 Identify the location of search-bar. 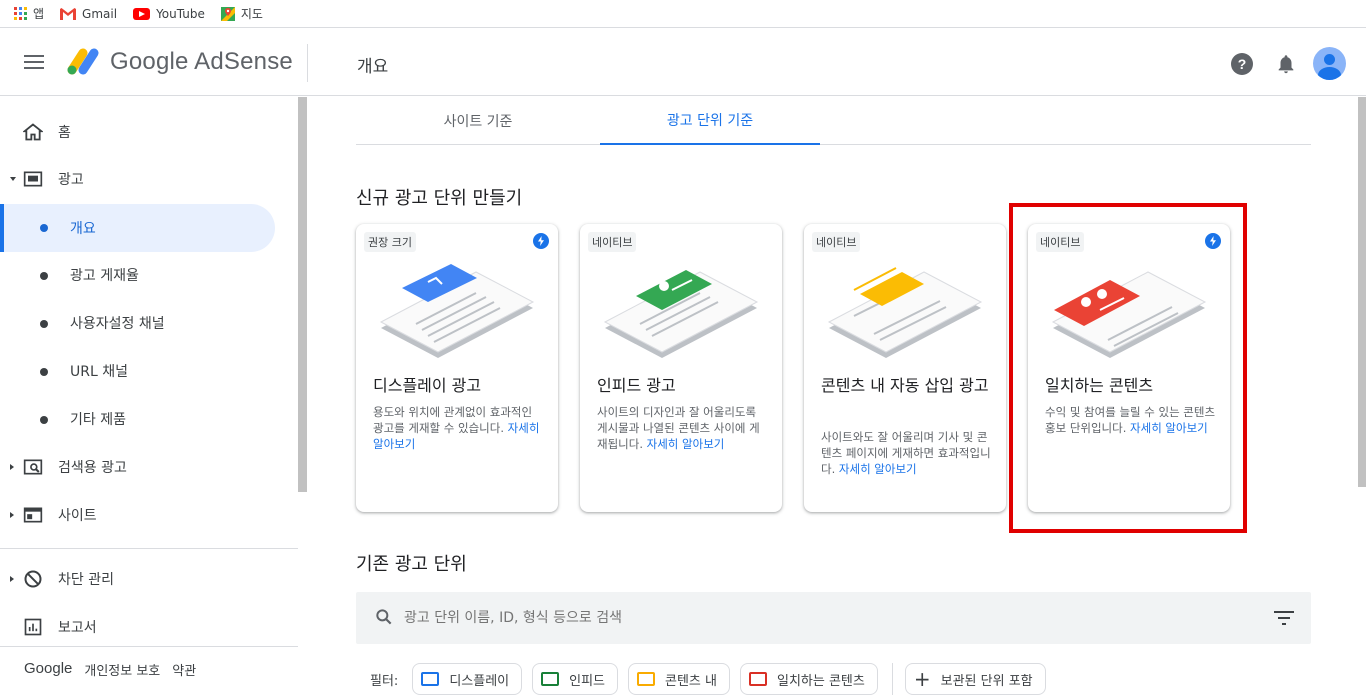
(833, 618).